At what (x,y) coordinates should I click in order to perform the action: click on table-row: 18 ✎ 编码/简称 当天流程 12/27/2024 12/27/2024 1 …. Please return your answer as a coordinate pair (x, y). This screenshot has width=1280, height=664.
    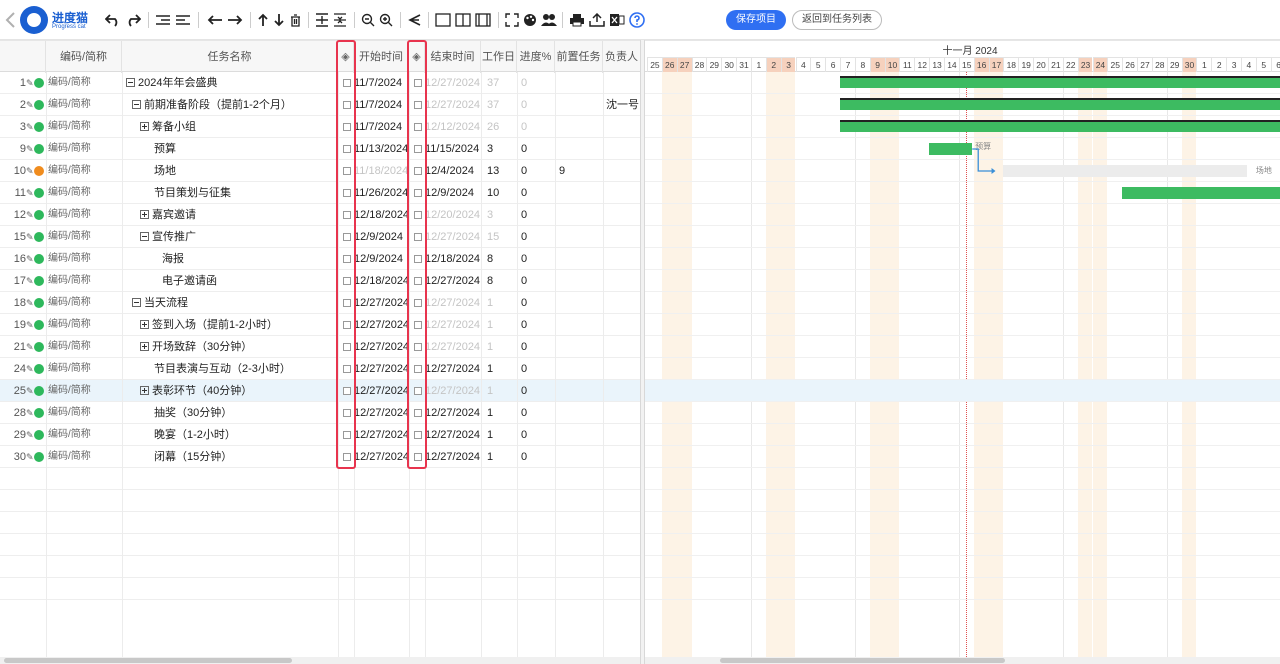
    Looking at the image, I should click on (320, 303).